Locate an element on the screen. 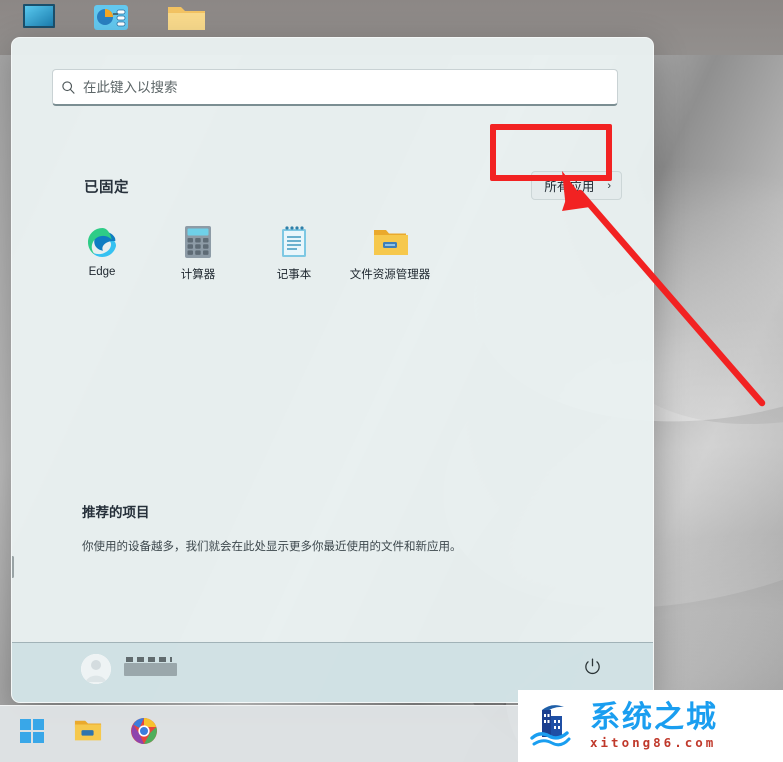  watermark-cn: 系统之城 is located at coordinates (654, 717).